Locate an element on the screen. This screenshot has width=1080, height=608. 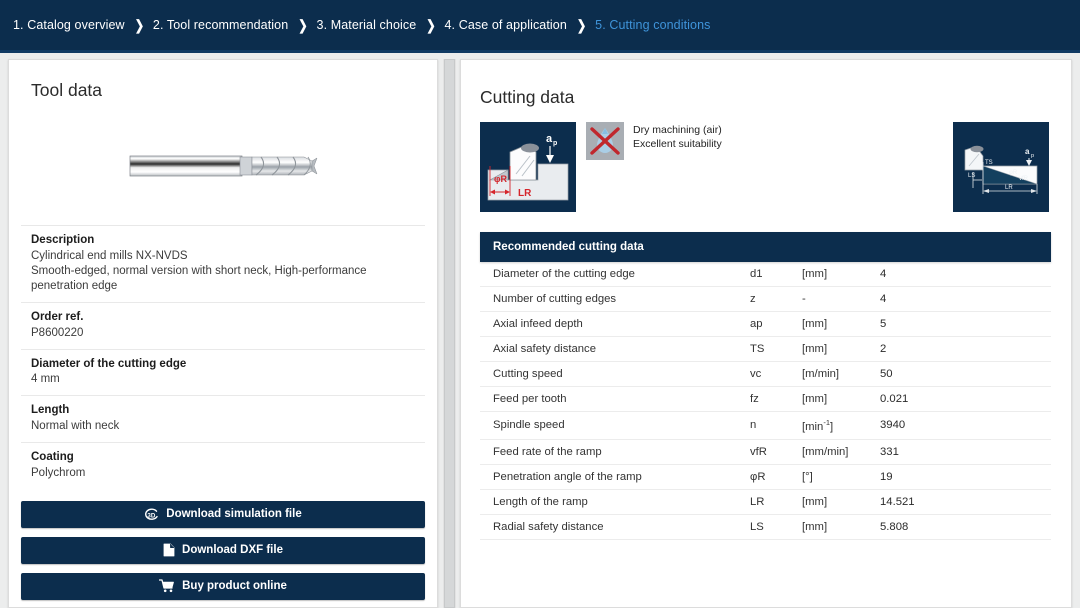
cutting-param-symbol: z is located at coordinates (753, 299).